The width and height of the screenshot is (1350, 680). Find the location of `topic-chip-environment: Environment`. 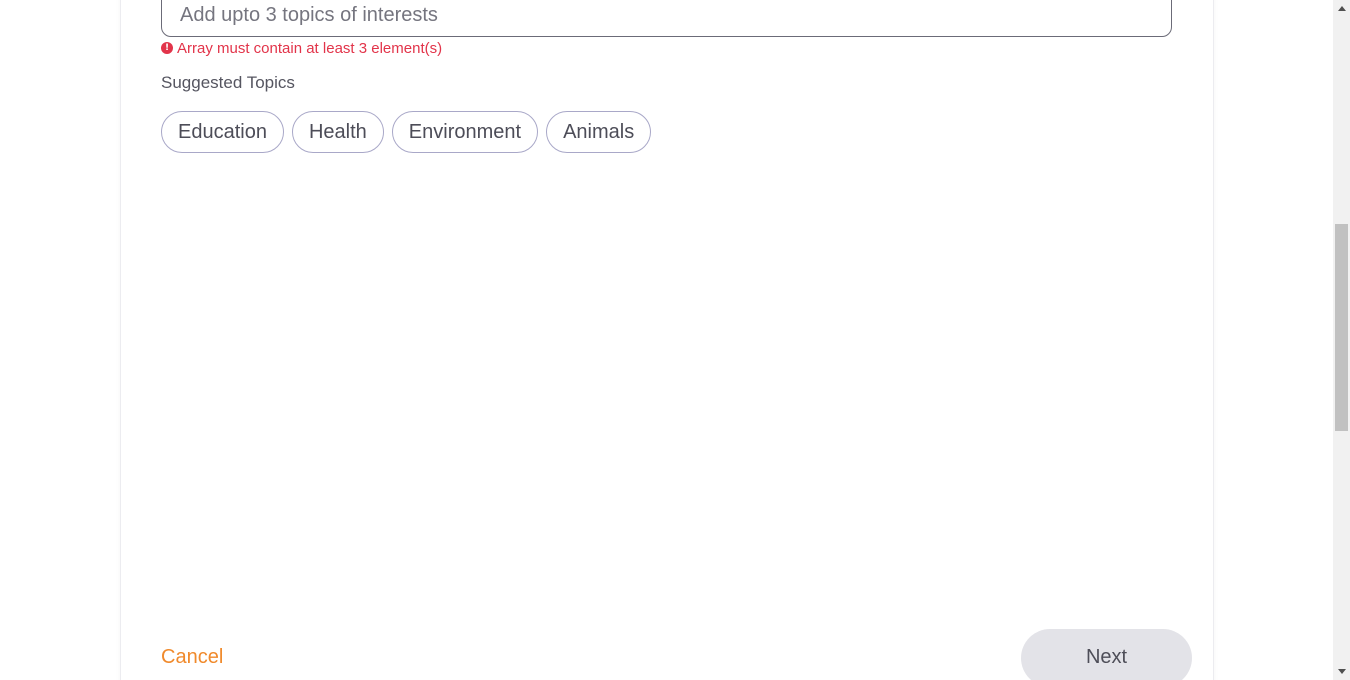

topic-chip-environment: Environment is located at coordinates (465, 132).